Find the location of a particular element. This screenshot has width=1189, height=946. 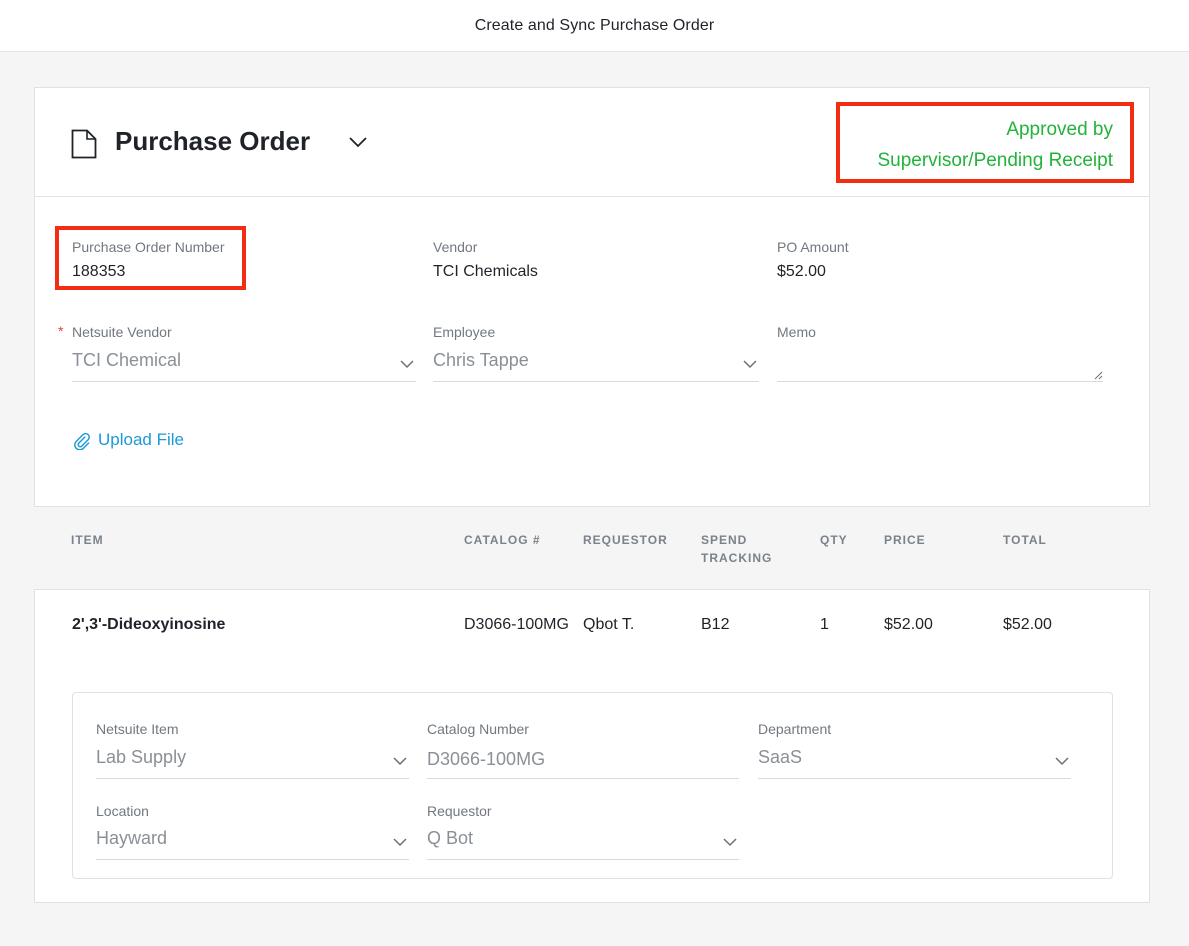

page-title: Create and Sync Purchase Order is located at coordinates (594, 25).